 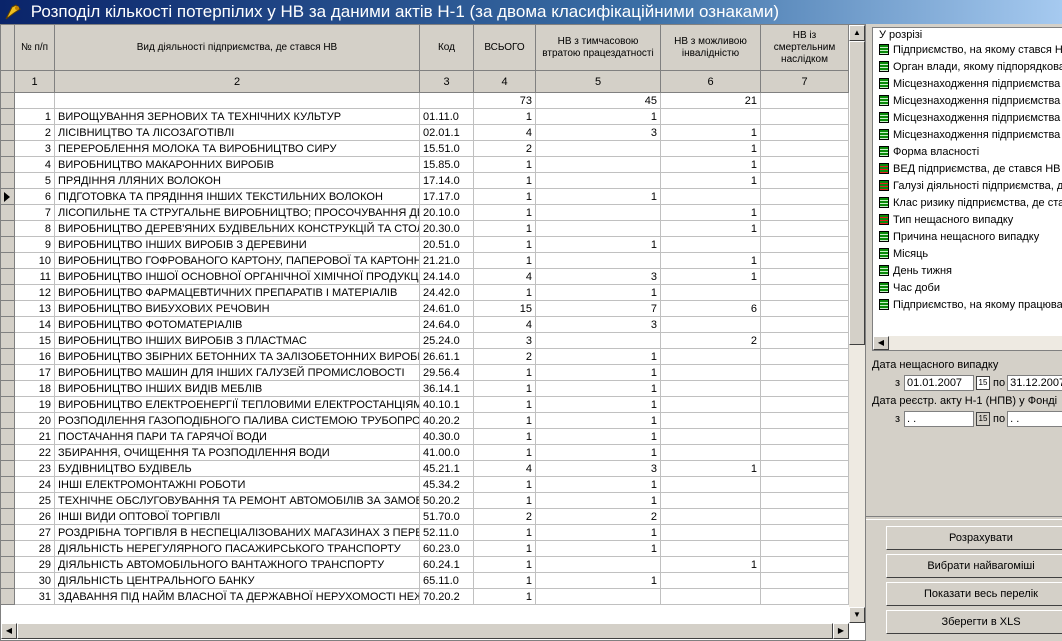 I want to click on accident-date-from: 01.01.2007, so click(x=939, y=383).